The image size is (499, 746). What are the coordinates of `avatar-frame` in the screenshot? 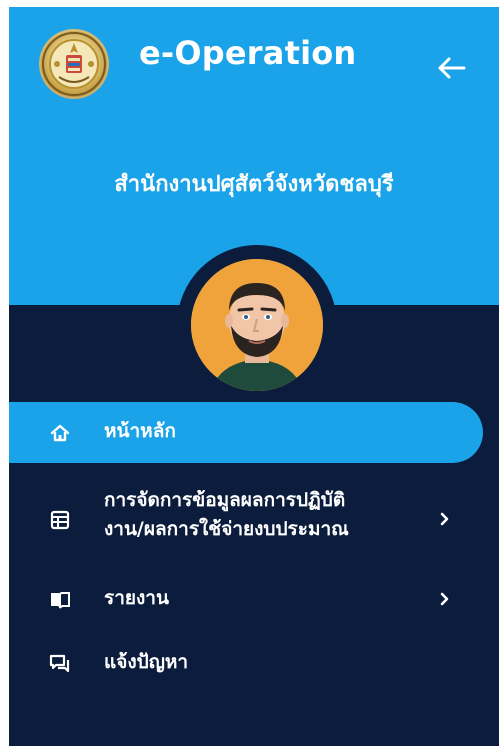 It's located at (257, 325).